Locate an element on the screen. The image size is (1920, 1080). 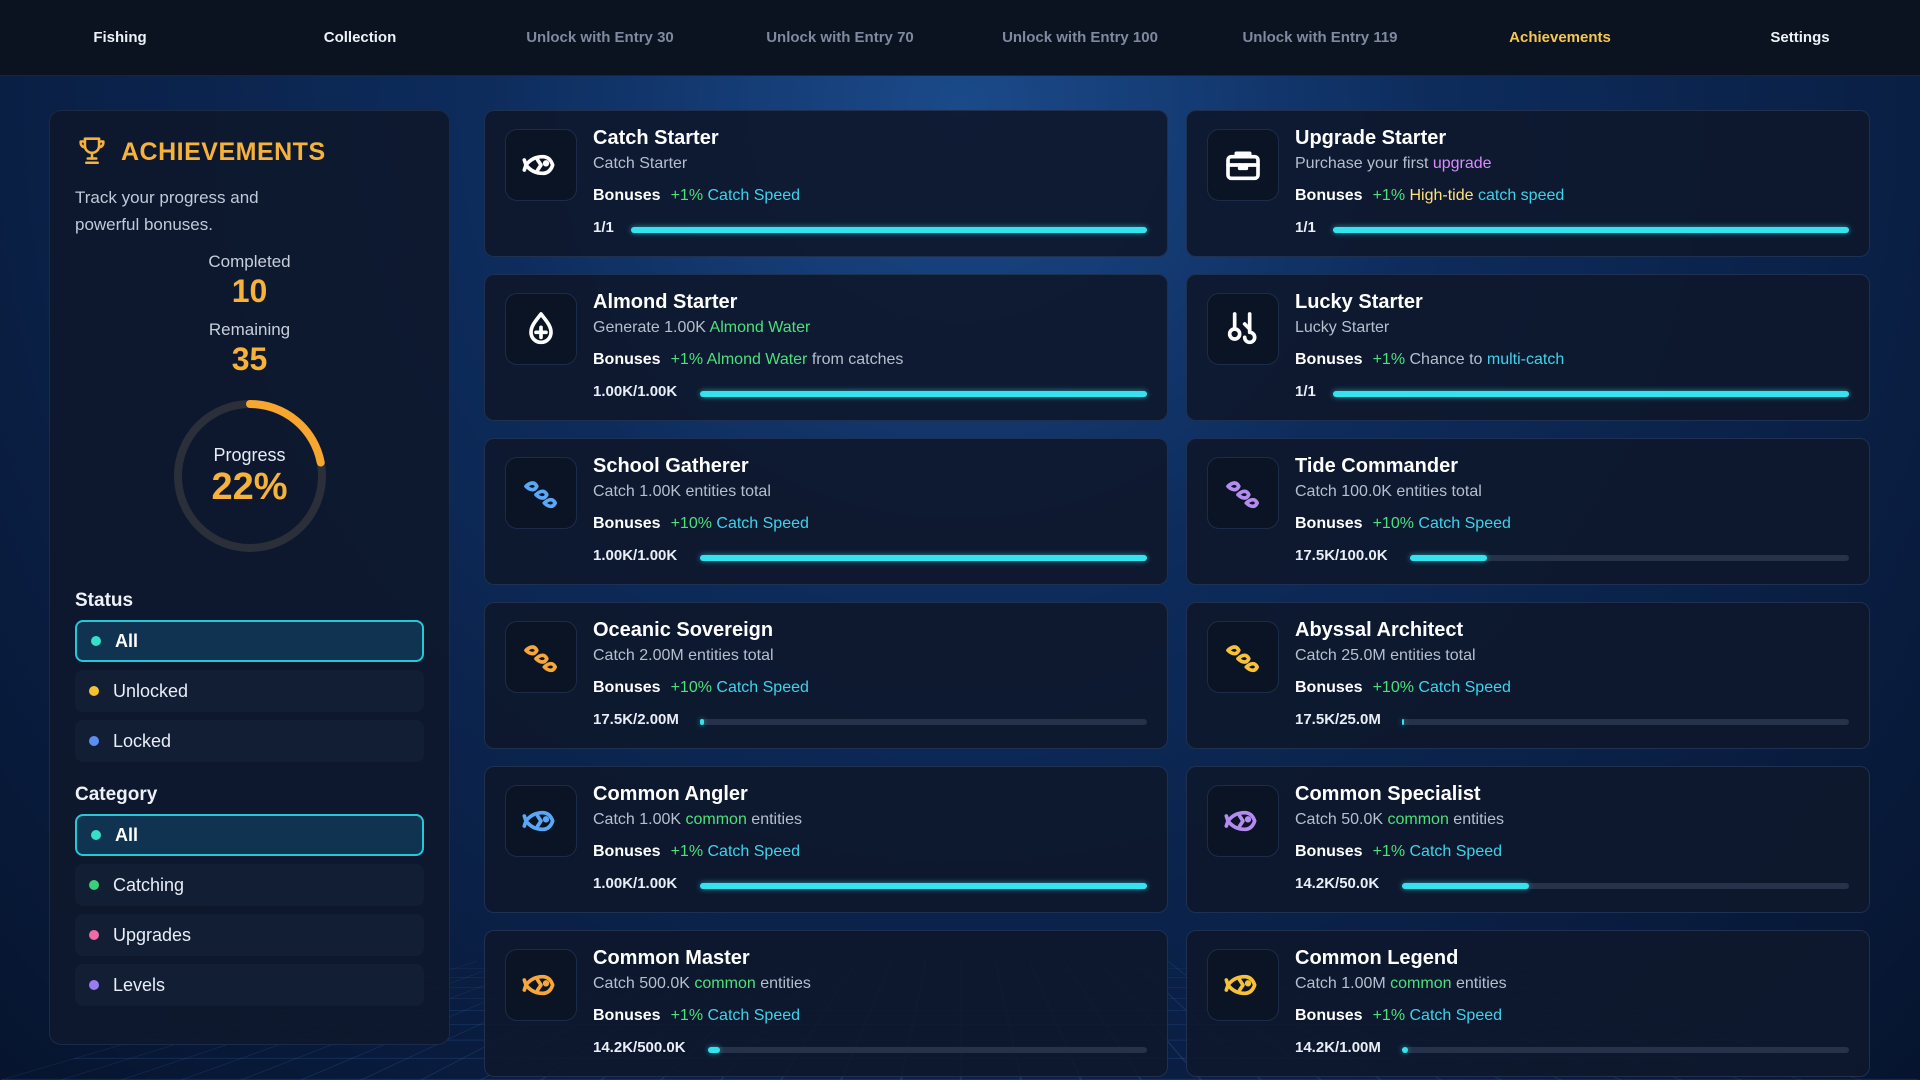
description-segment: Catch 1.00M is located at coordinates (1343, 983).